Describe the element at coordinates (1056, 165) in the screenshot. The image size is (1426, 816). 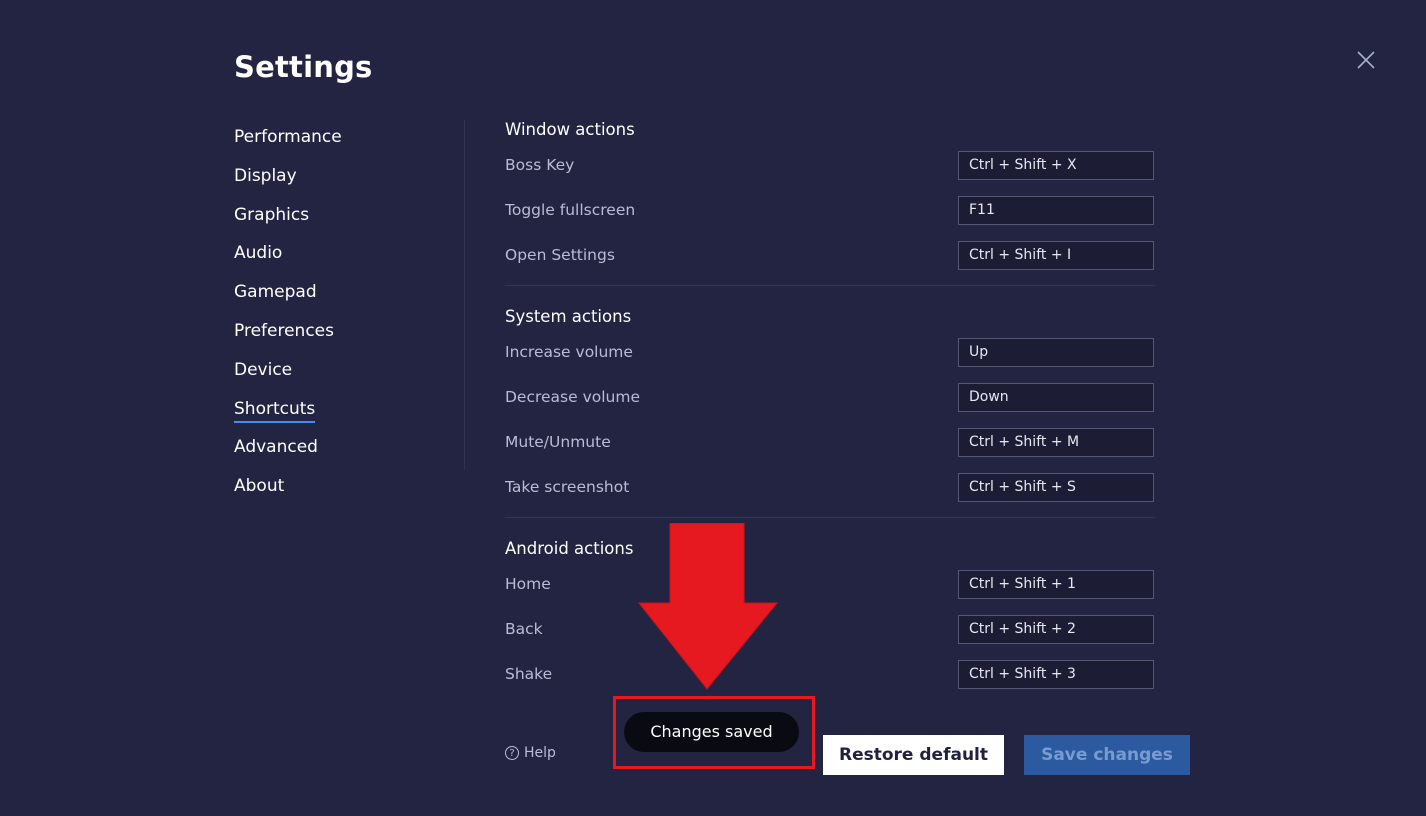
I see `boss-key-input: Ctrl + Shift + X` at that location.